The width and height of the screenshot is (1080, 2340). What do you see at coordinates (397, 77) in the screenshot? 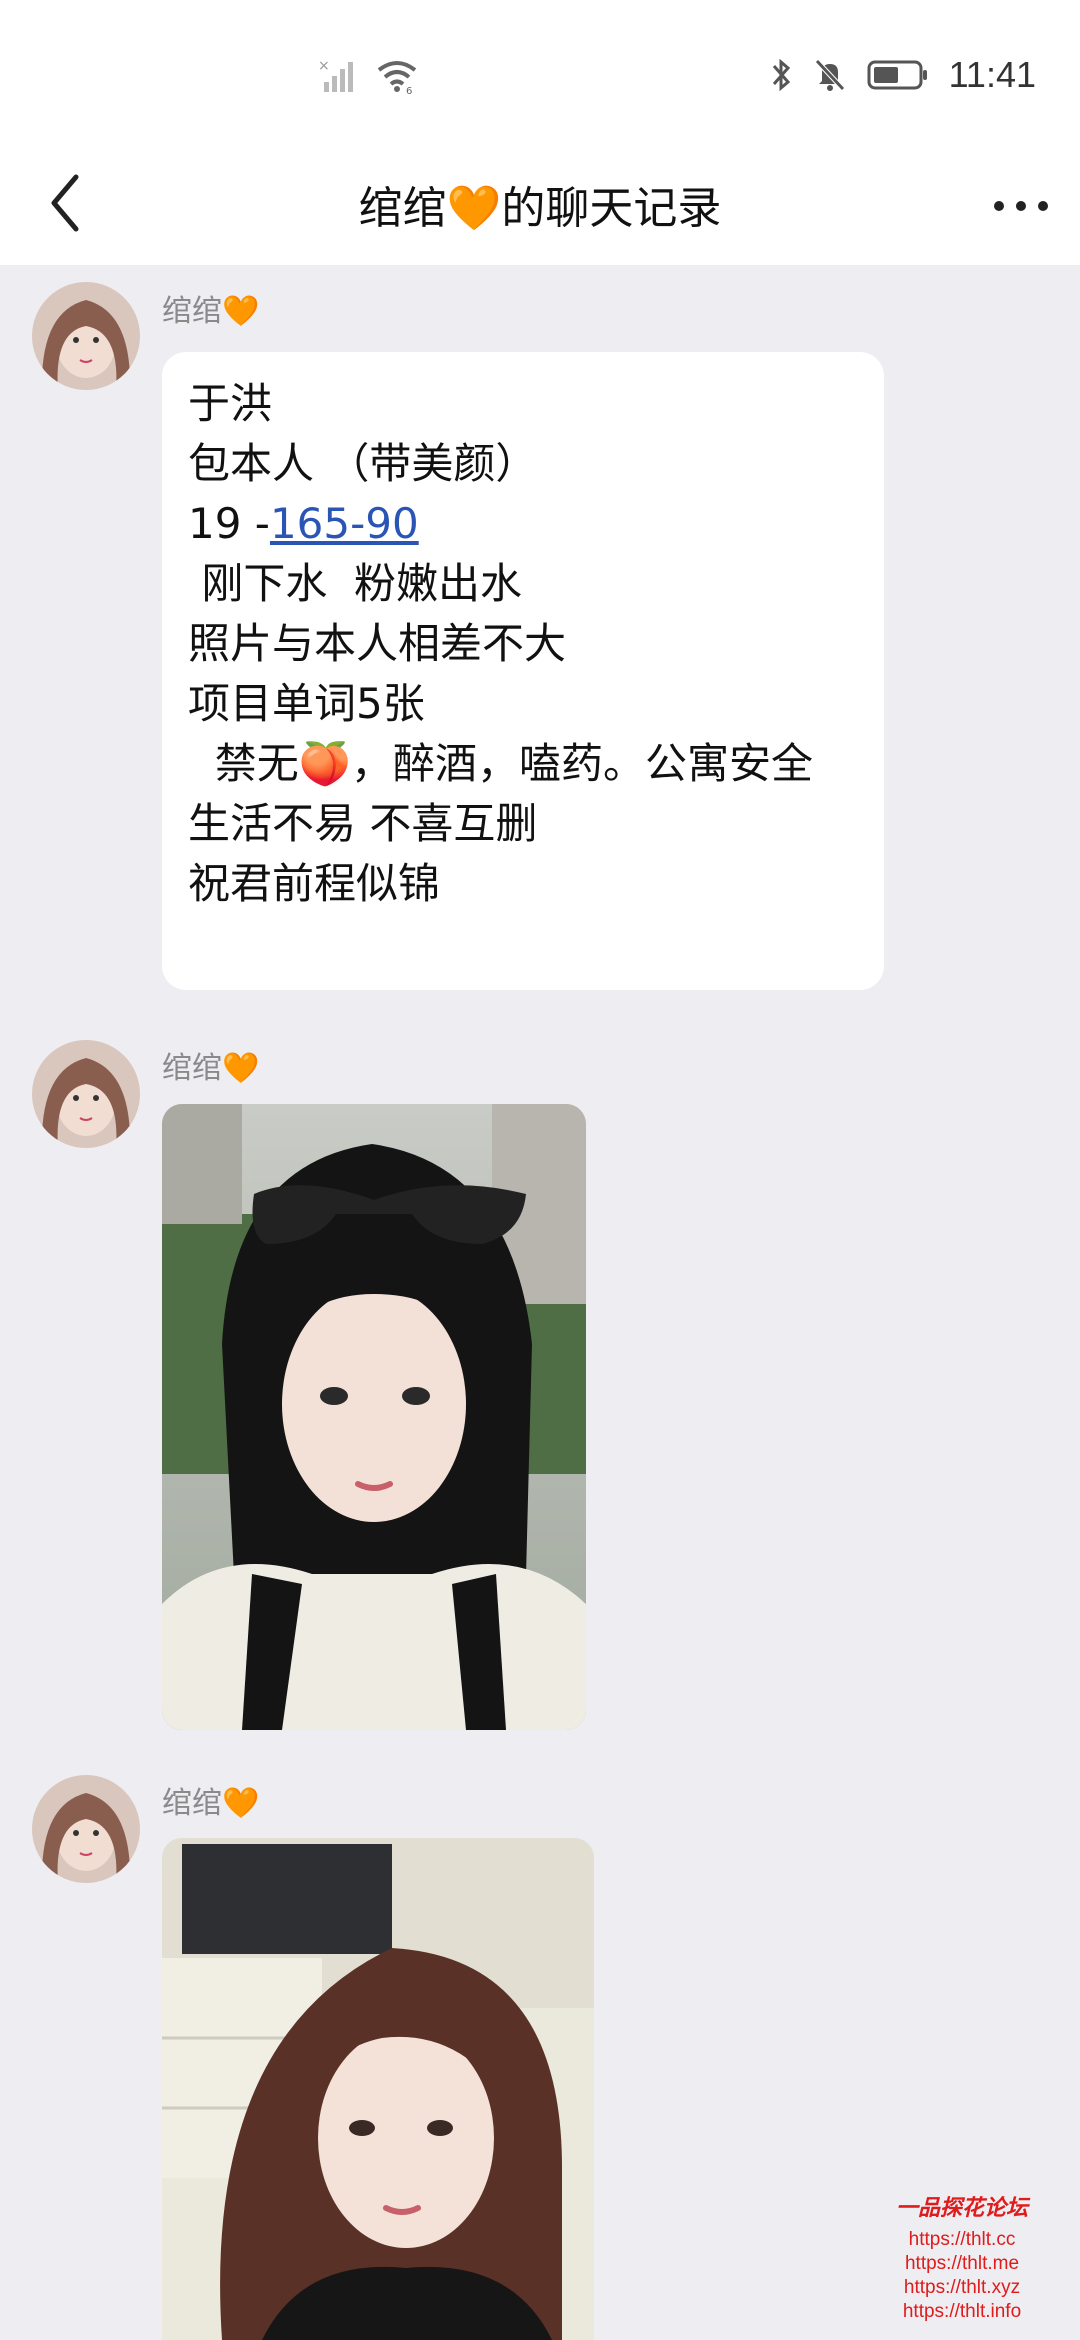
I see `wifi-icon: 6` at bounding box center [397, 77].